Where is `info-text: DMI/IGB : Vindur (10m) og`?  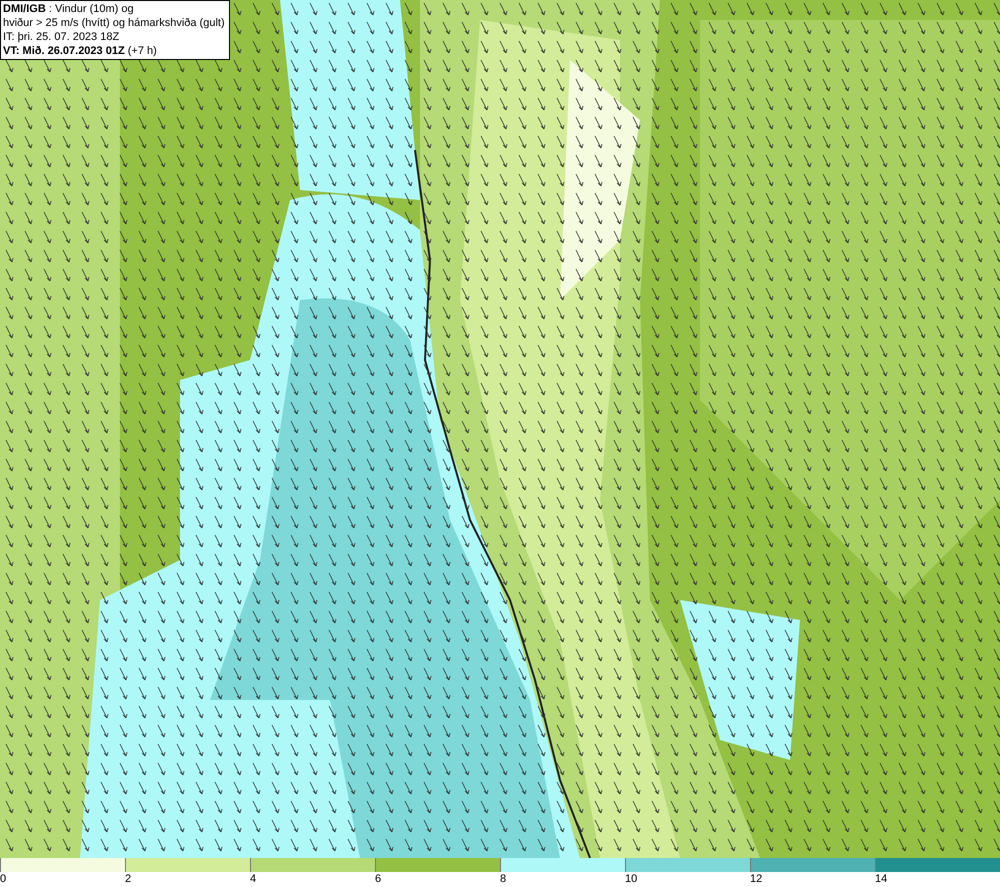 info-text: DMI/IGB : Vindur (10m) og is located at coordinates (69, 9).